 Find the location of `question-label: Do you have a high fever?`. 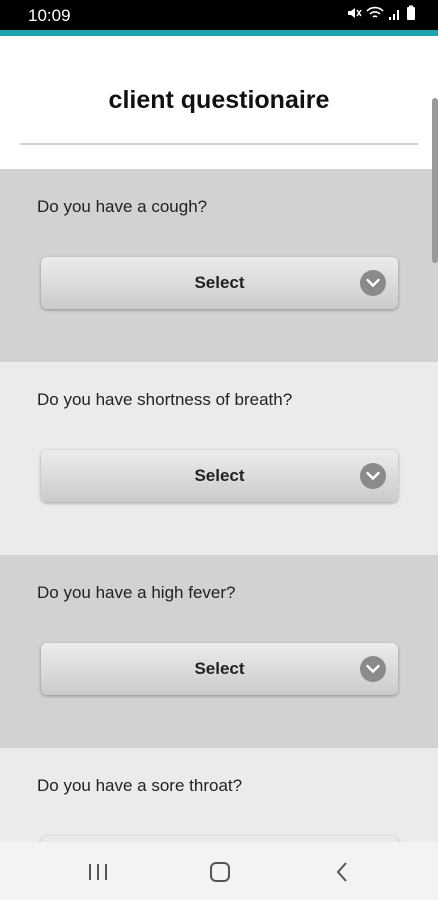

question-label: Do you have a high fever? is located at coordinates (136, 592).